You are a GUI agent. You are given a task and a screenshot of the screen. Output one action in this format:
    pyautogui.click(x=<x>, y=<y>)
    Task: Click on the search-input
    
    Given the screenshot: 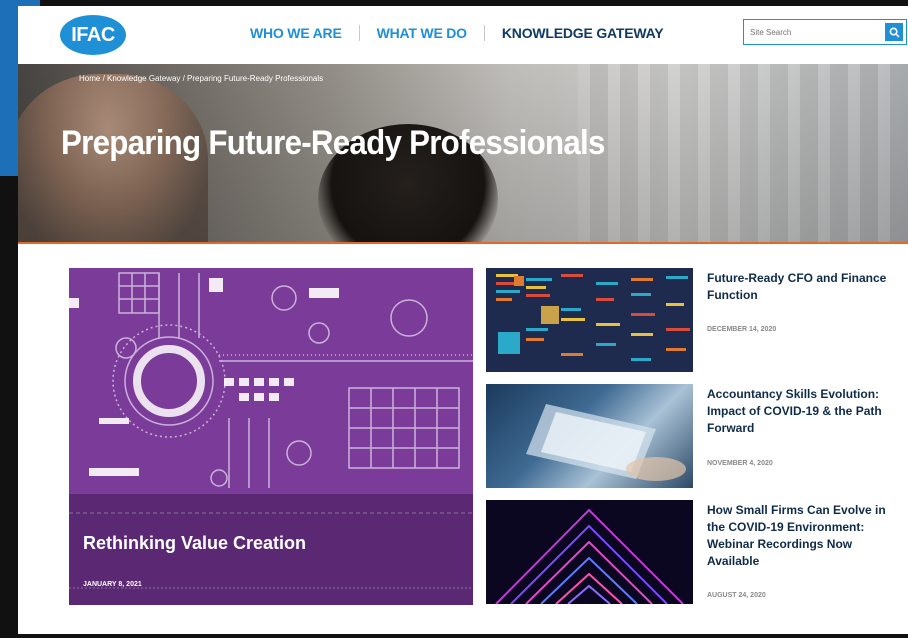 What is the action you would take?
    pyautogui.click(x=814, y=32)
    